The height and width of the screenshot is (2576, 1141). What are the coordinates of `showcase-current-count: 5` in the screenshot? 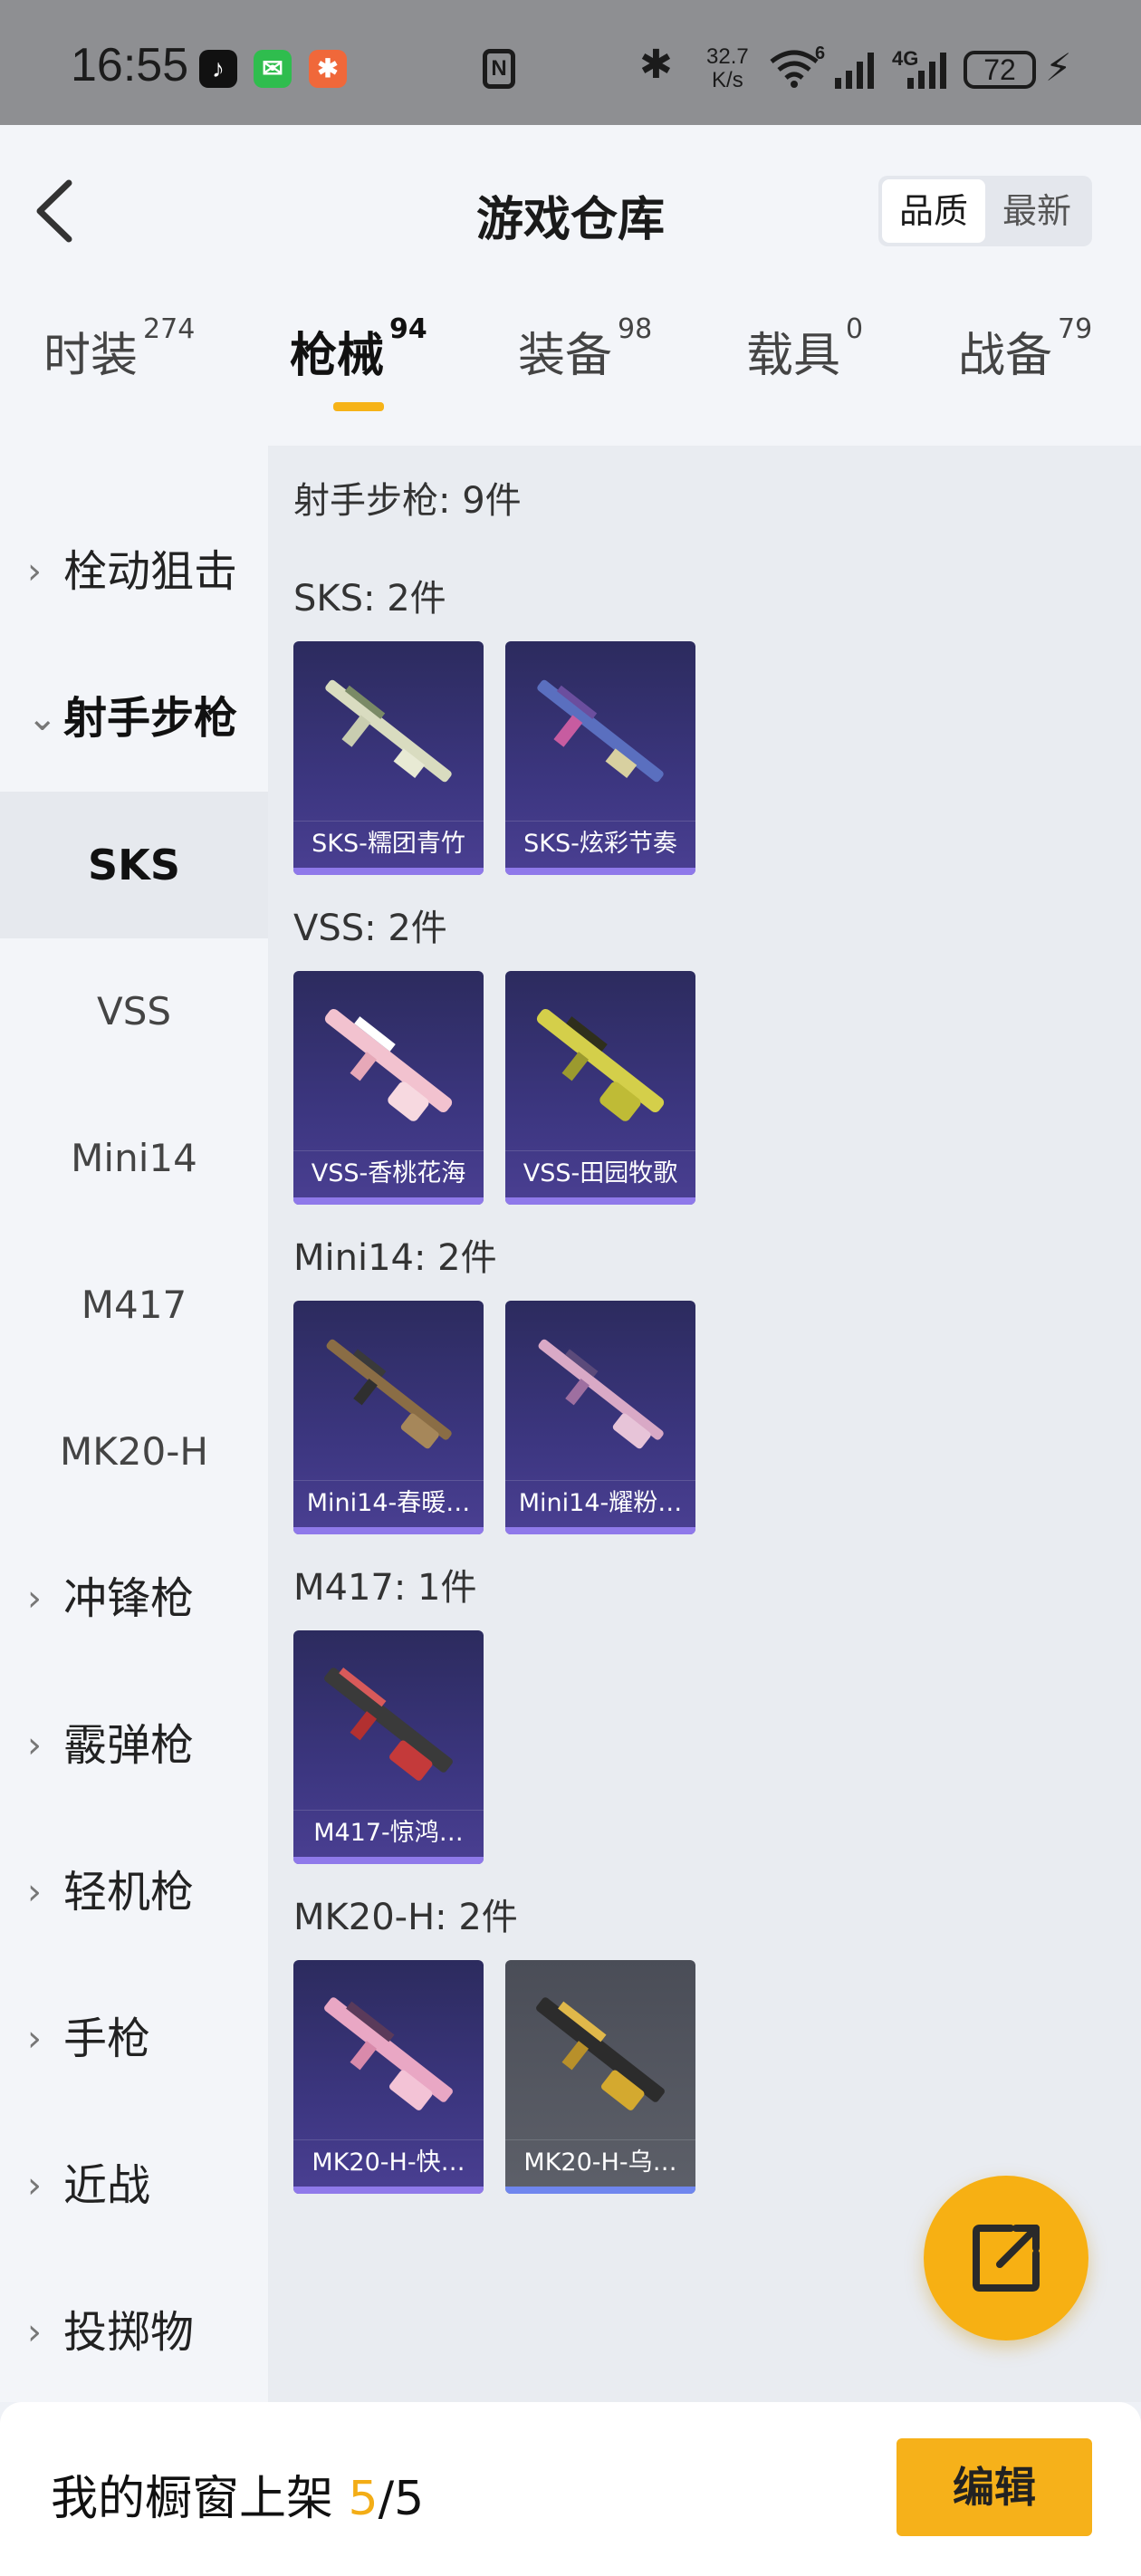 It's located at (364, 2499).